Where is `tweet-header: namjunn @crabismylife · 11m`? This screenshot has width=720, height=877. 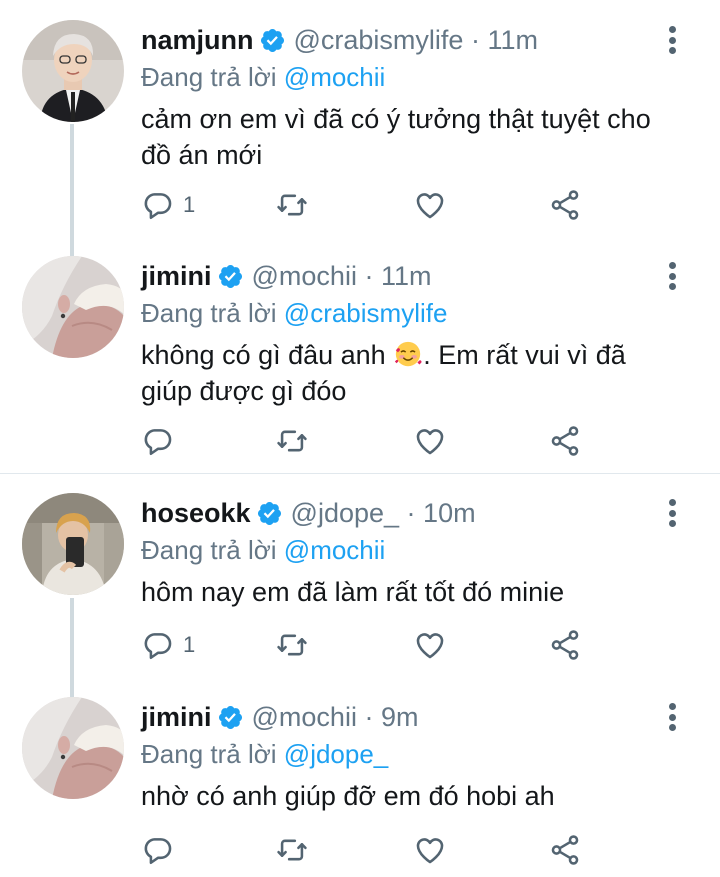 tweet-header: namjunn @crabismylife · 11m is located at coordinates (410, 40).